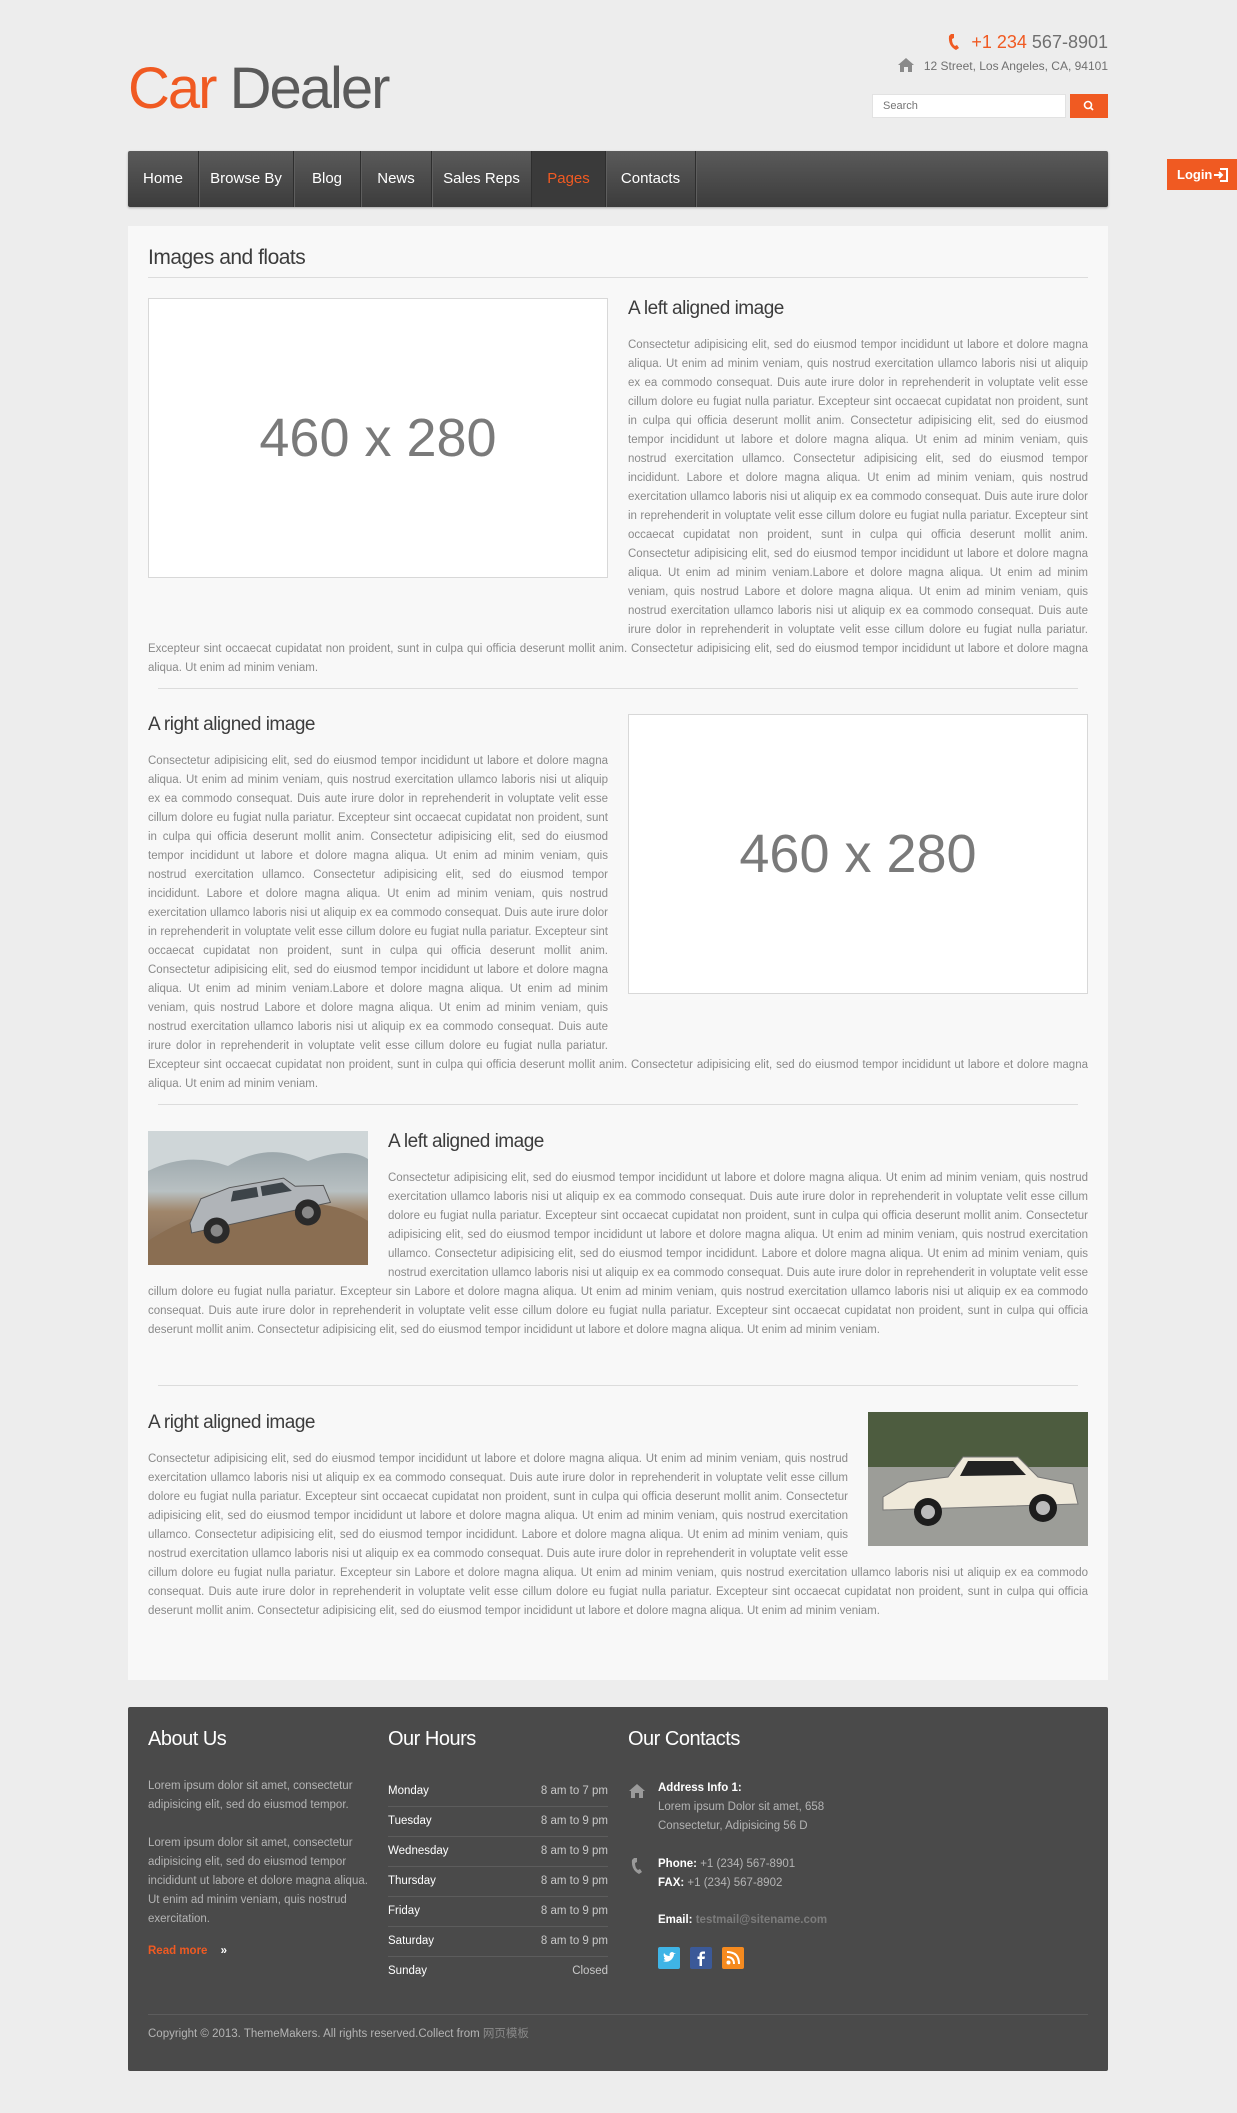 This screenshot has width=1237, height=2113. What do you see at coordinates (163, 179) in the screenshot?
I see `nav-item-home: Home` at bounding box center [163, 179].